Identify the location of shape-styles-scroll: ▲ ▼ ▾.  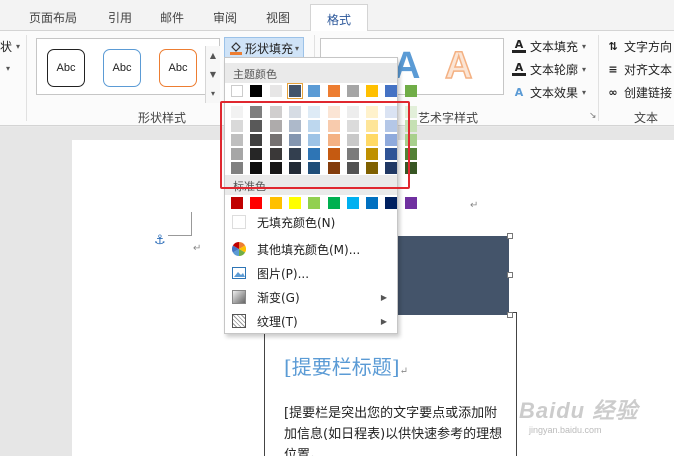
(212, 74).